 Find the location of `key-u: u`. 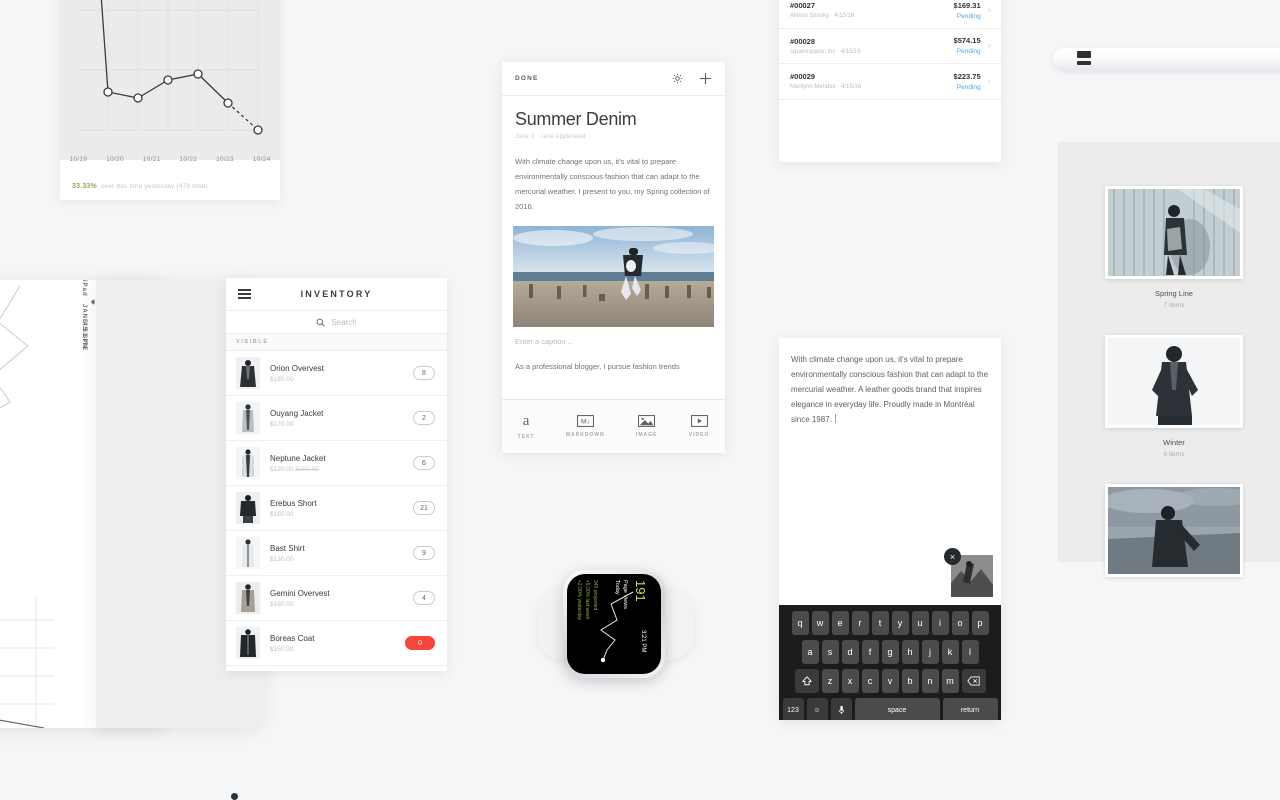

key-u: u is located at coordinates (920, 623).